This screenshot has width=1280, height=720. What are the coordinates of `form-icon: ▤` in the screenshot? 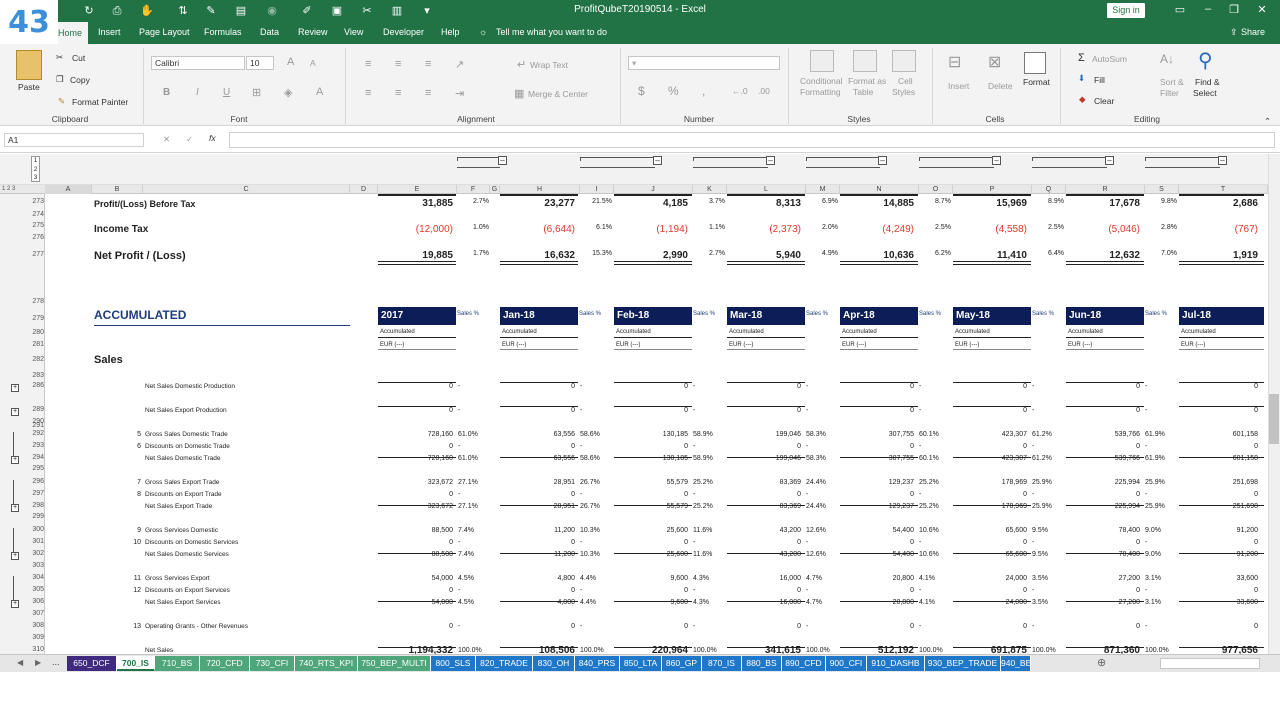 It's located at (241, 11).